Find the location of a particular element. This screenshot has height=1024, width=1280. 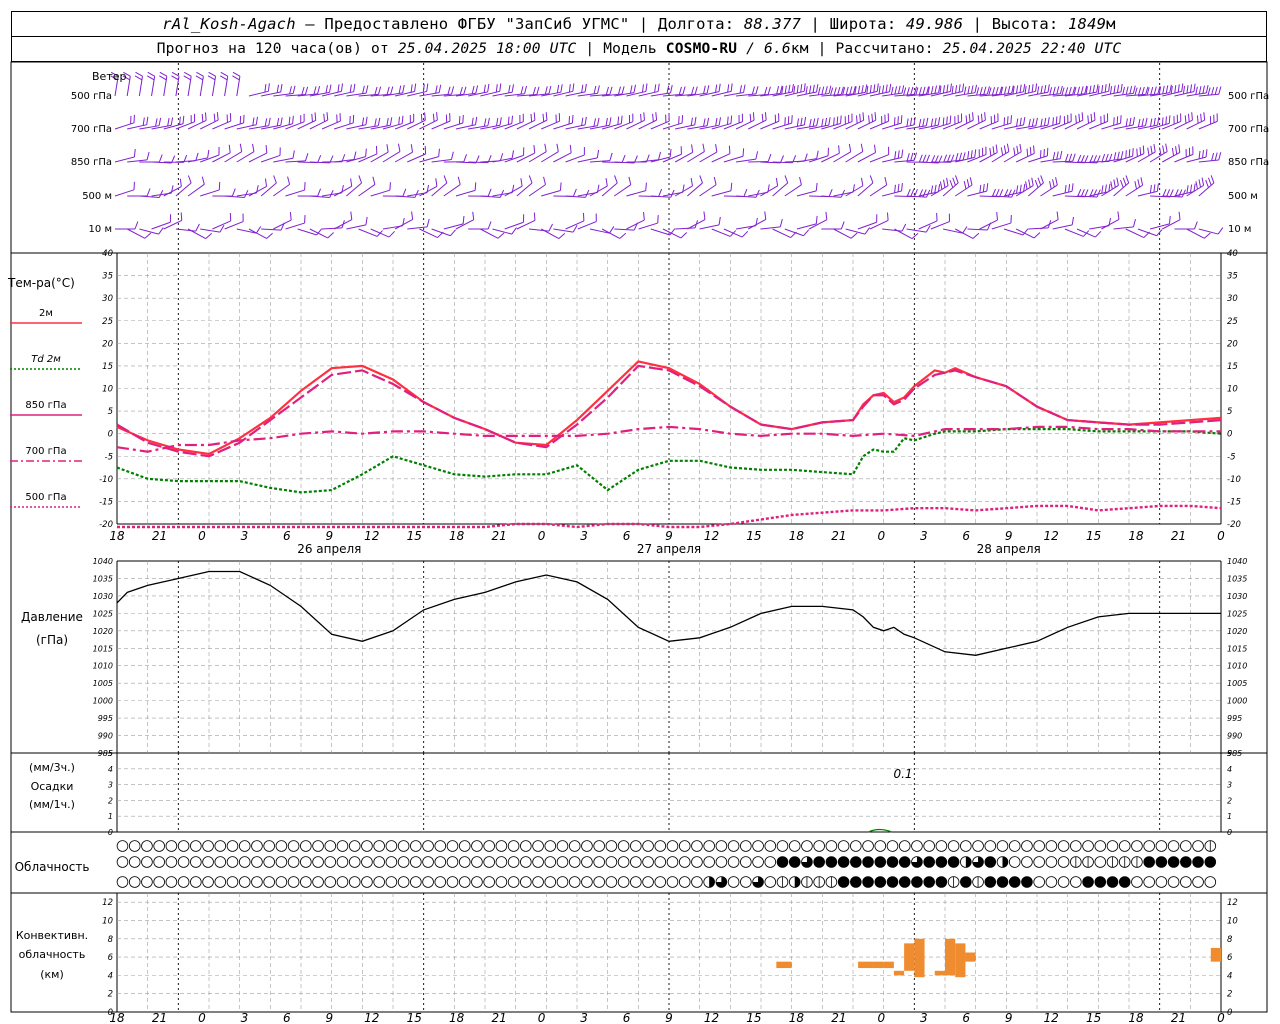

x-tick-label-mid: 21 is located at coordinates (499, 536).